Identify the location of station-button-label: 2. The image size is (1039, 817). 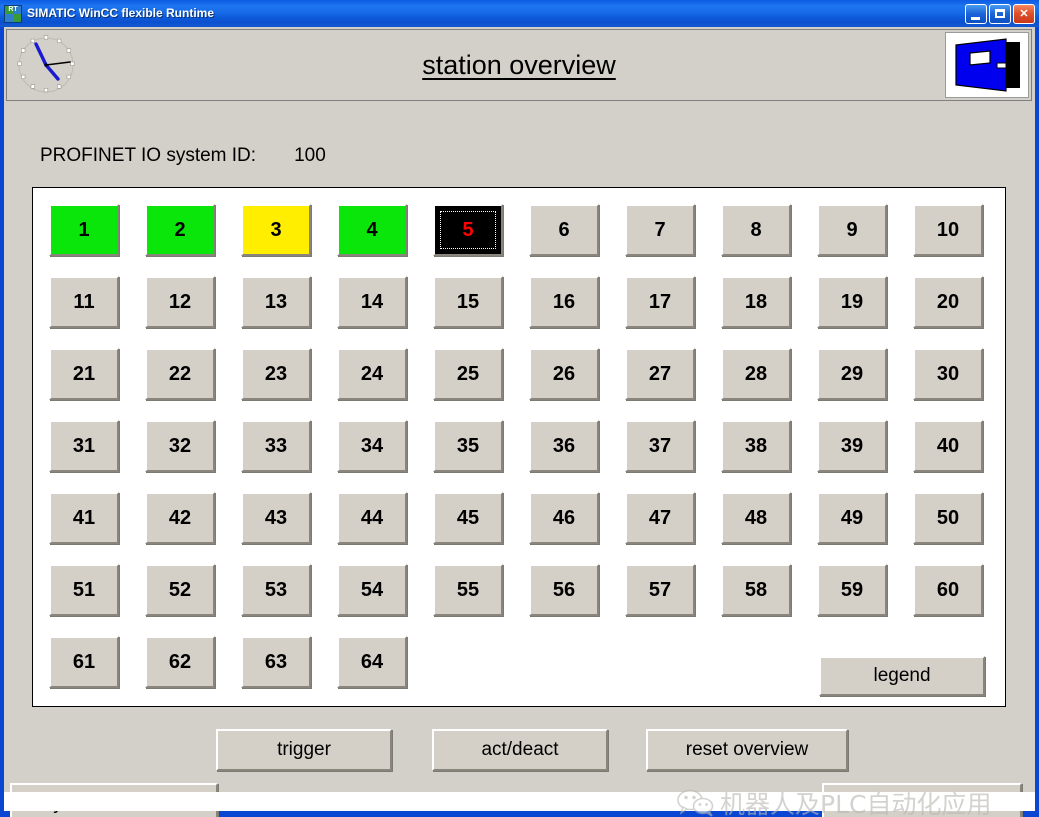
(180, 229).